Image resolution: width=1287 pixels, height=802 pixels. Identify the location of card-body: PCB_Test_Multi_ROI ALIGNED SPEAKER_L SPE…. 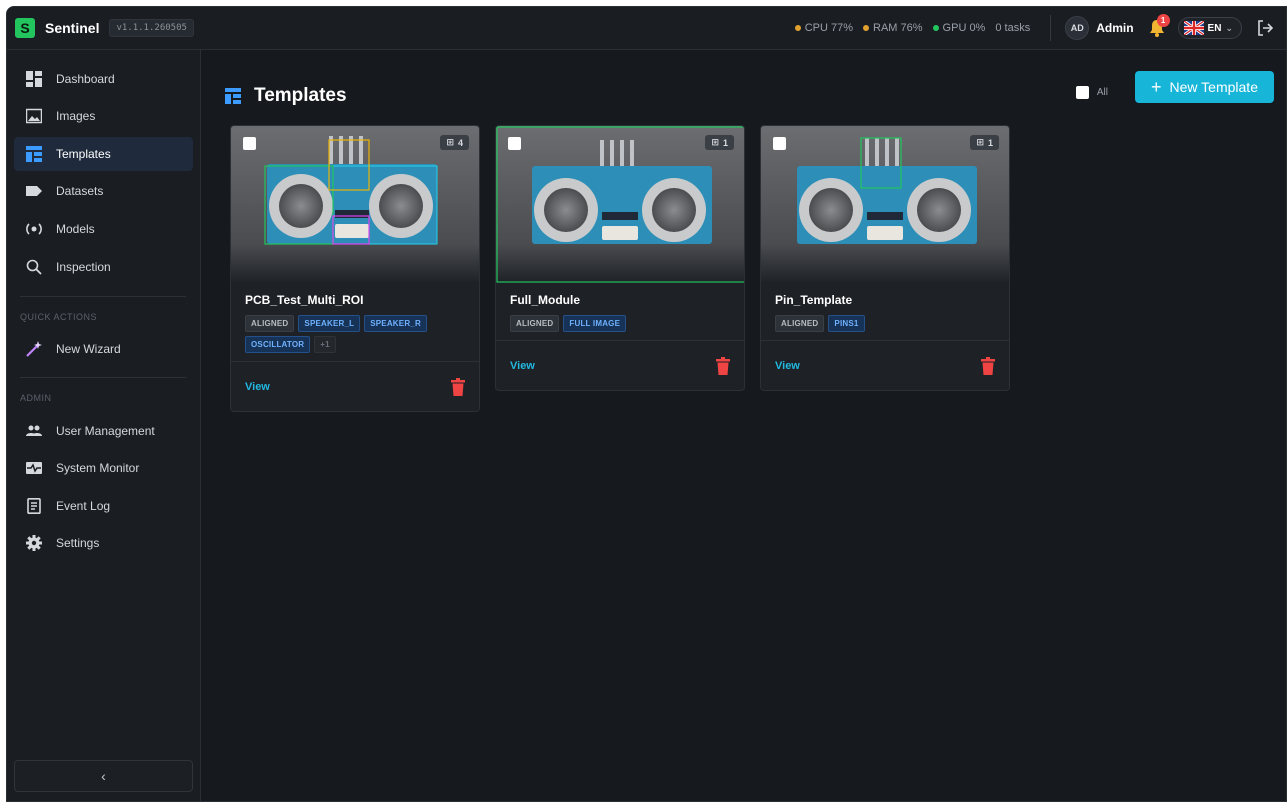
(355, 318).